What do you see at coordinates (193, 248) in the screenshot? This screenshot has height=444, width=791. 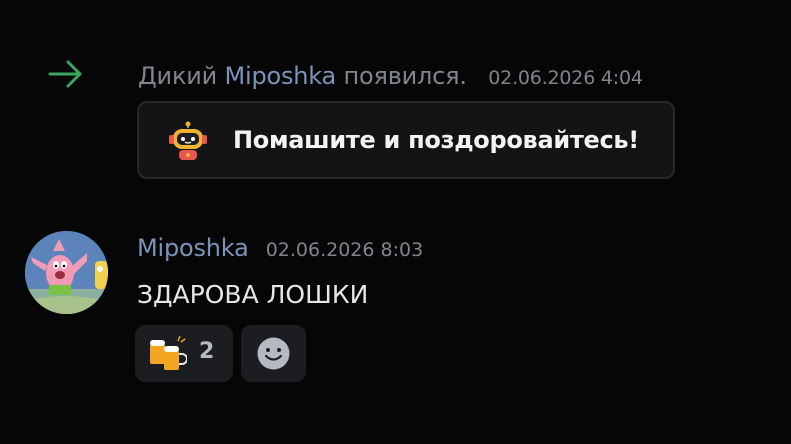 I see `author-name: Miposhka` at bounding box center [193, 248].